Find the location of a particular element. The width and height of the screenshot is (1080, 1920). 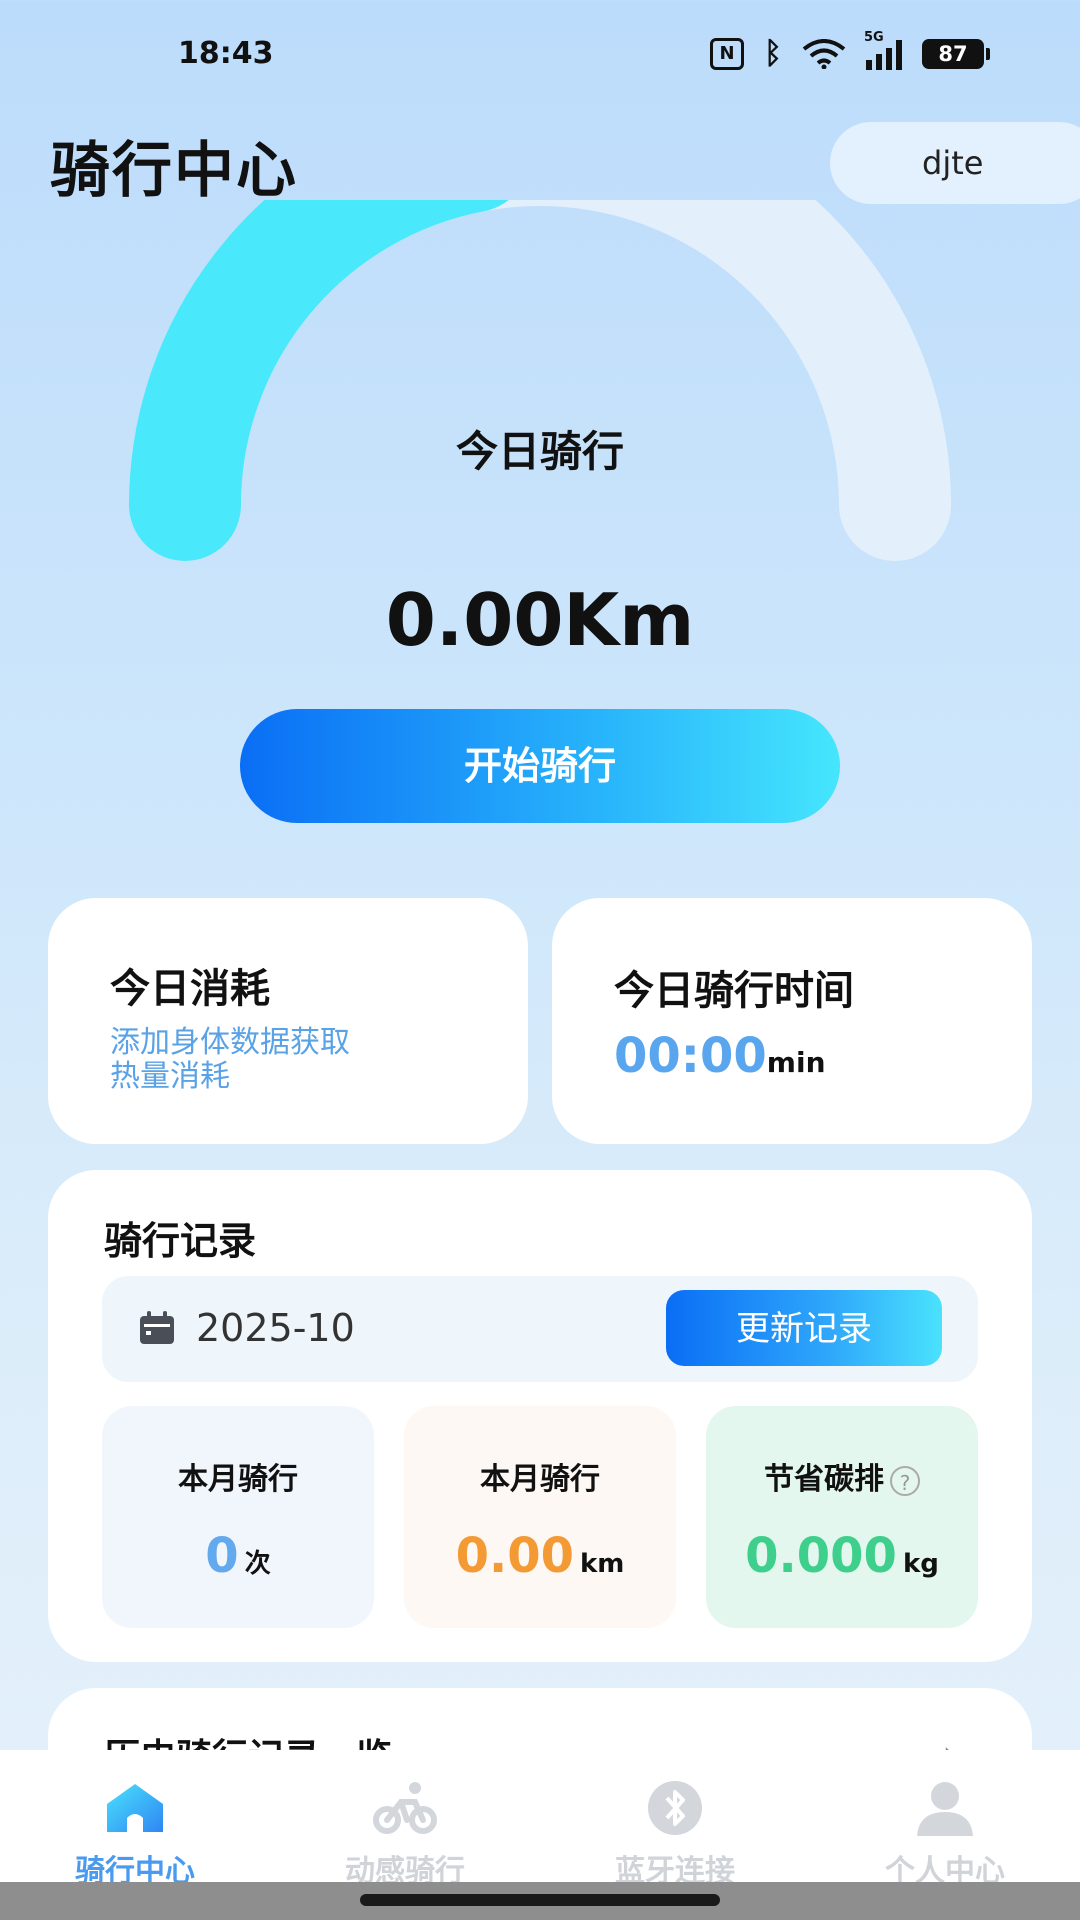

person-icon is located at coordinates (945, 1809).